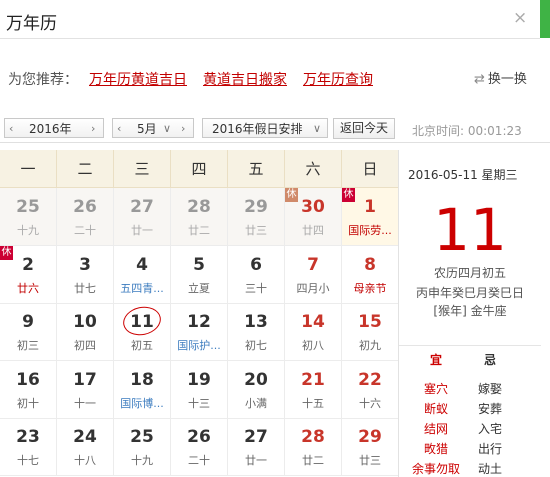 This screenshot has height=477, width=550. I want to click on day-cell: 10 初四, so click(85, 332).